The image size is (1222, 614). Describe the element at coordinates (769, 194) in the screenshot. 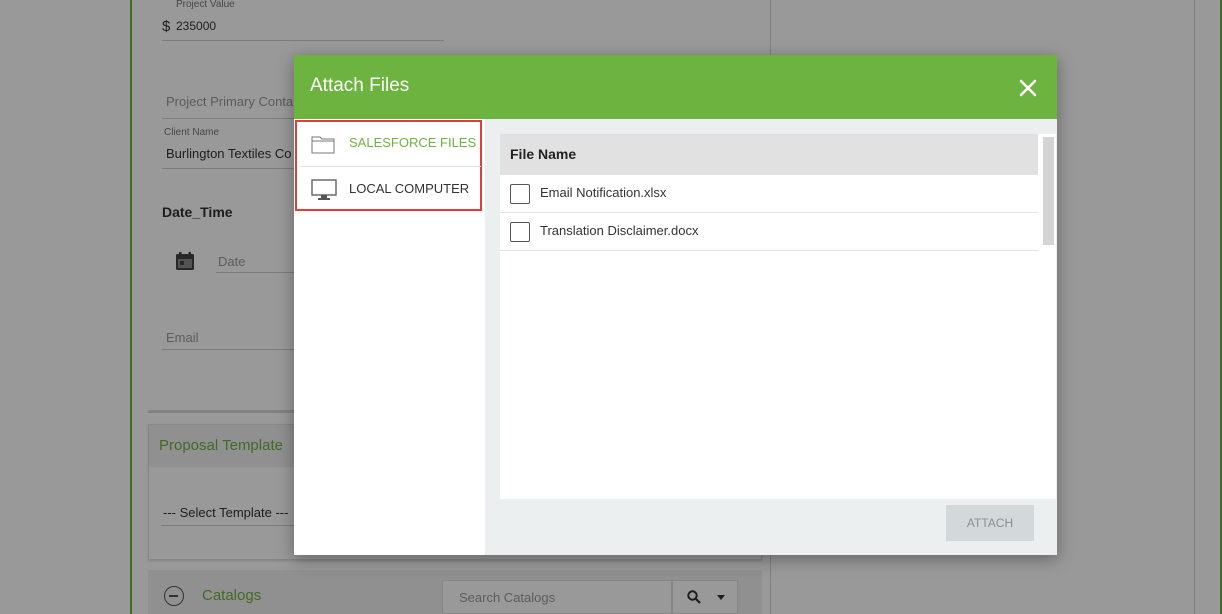

I see `table-row: Email Notification.xlsx` at that location.